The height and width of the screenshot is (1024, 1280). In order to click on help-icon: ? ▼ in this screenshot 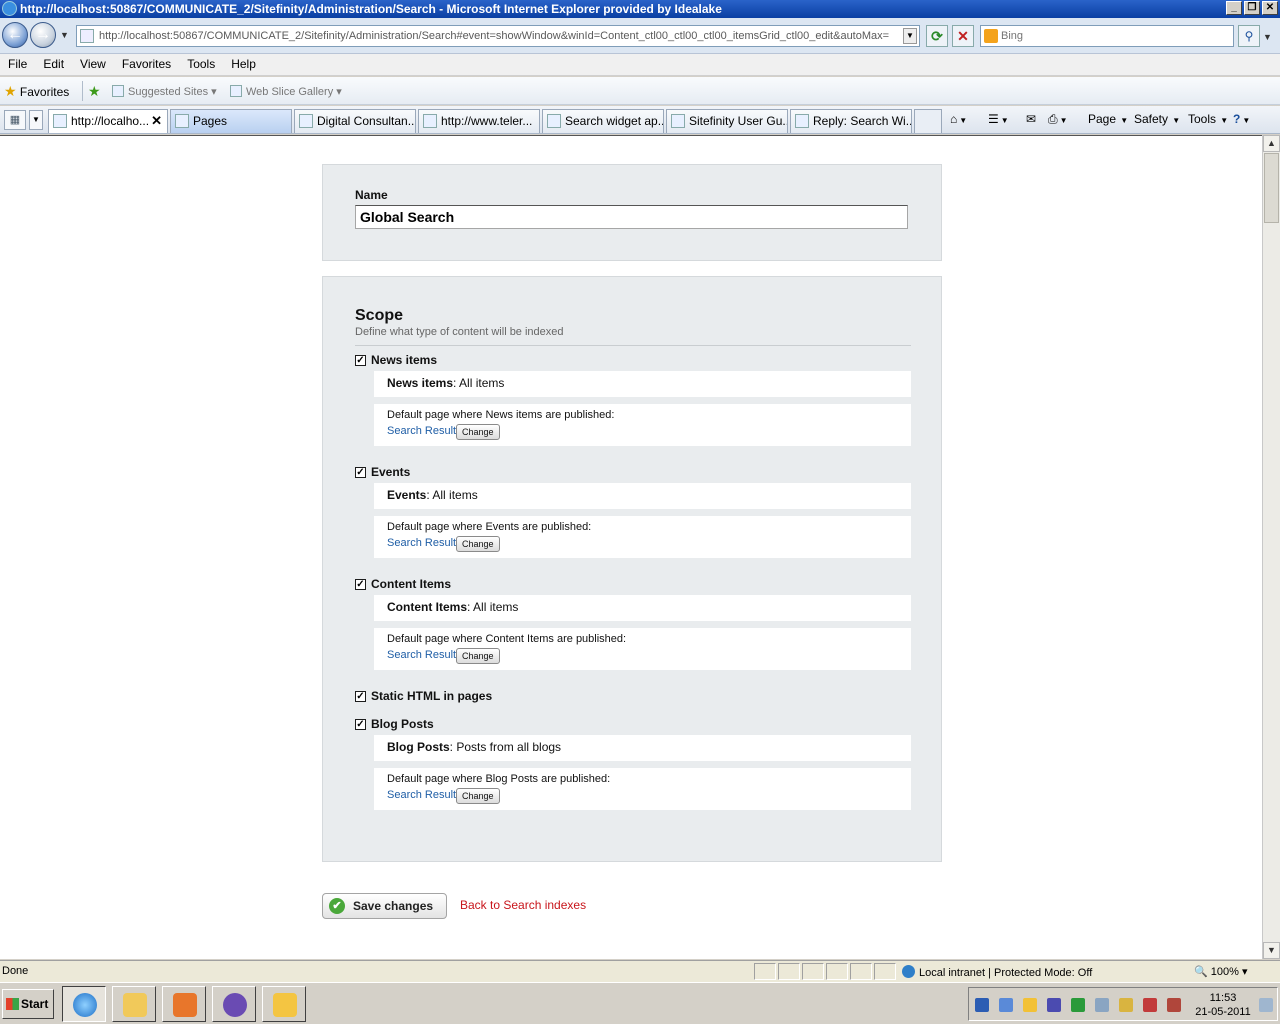, I will do `click(1241, 119)`.